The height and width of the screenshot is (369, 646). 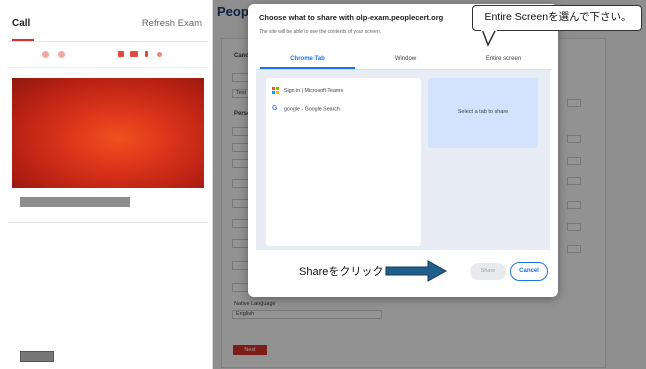 What do you see at coordinates (75, 202) in the screenshot?
I see `participant-name-bar` at bounding box center [75, 202].